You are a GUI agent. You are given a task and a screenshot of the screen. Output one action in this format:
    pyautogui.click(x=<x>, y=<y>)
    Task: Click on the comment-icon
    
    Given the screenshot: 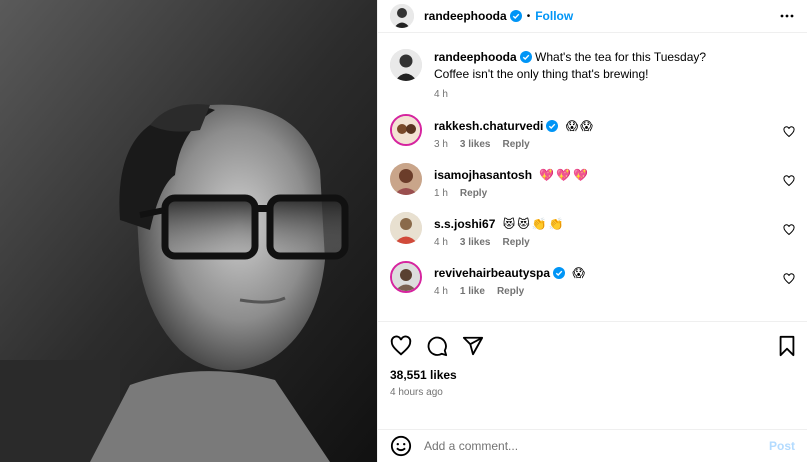 What is the action you would take?
    pyautogui.click(x=437, y=346)
    